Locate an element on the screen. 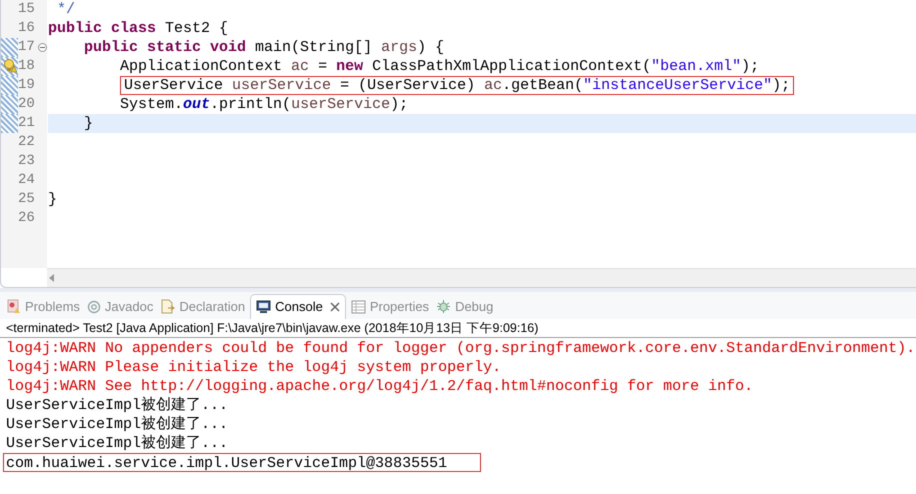 The image size is (916, 494). line-number: 21 is located at coordinates (27, 123).